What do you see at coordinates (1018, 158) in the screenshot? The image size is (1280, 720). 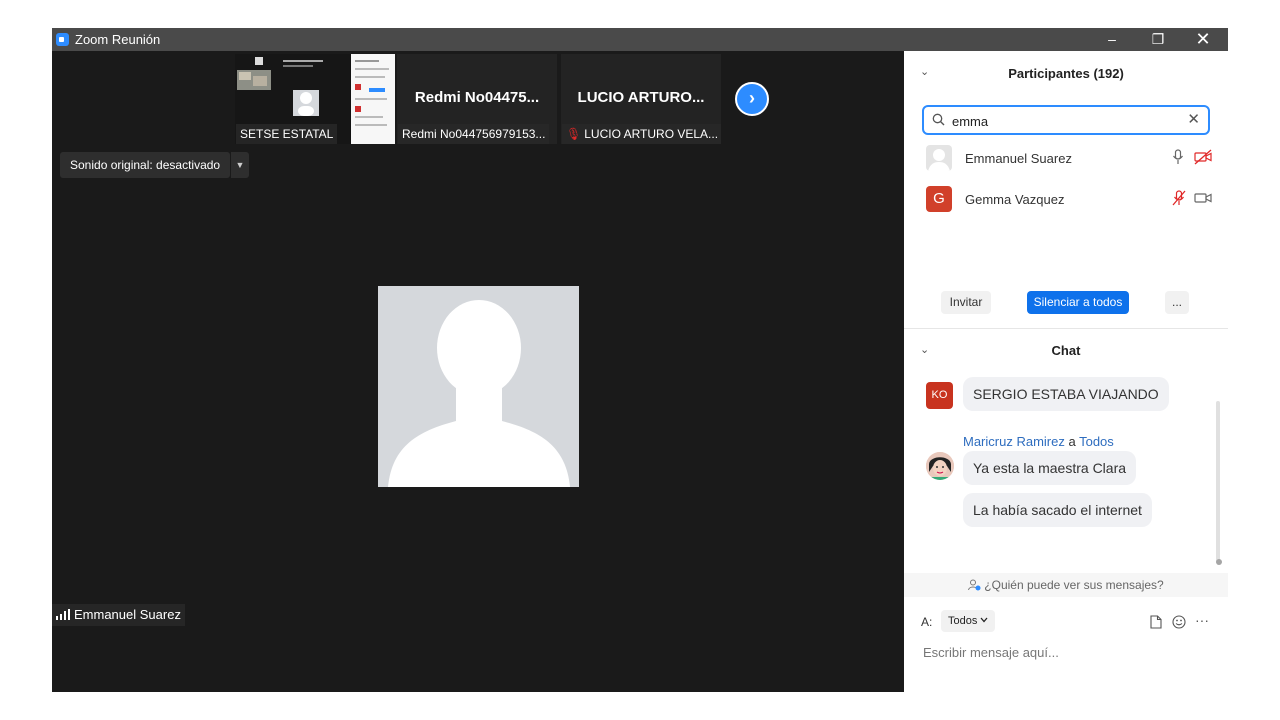 I see `participant-name: Emmanuel Suarez` at bounding box center [1018, 158].